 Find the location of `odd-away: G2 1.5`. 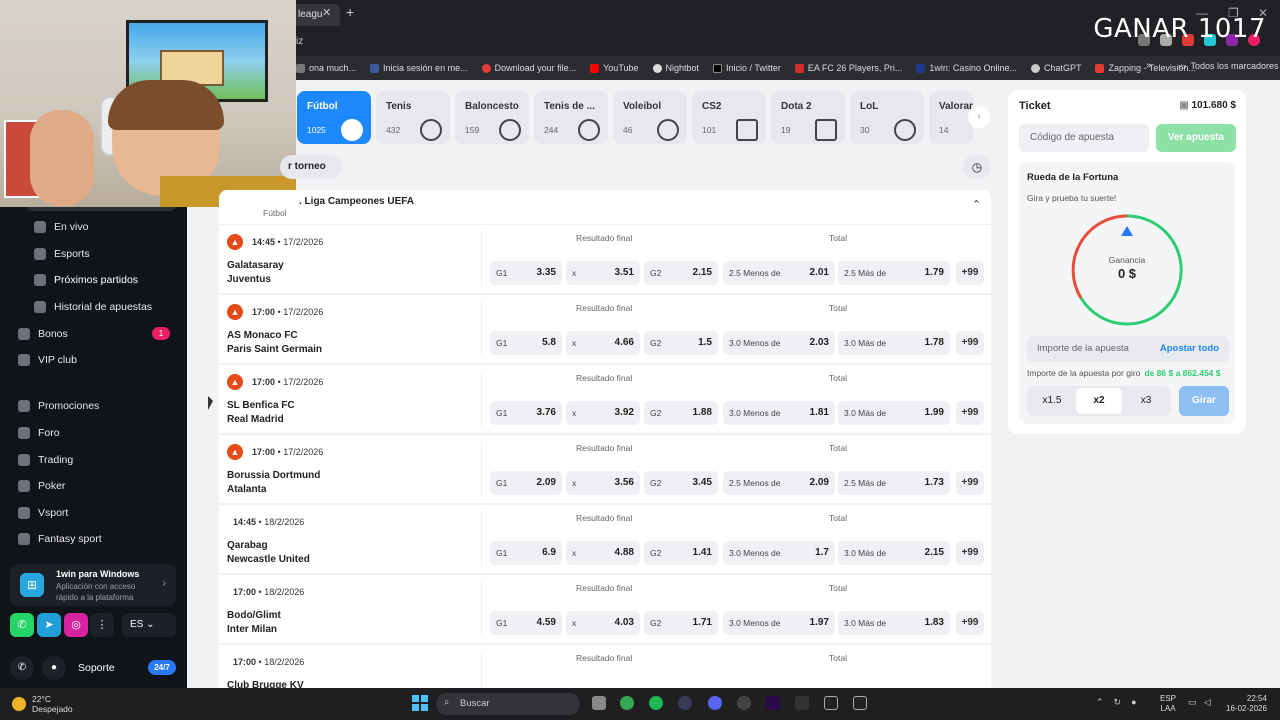

odd-away: G2 1.5 is located at coordinates (681, 343).